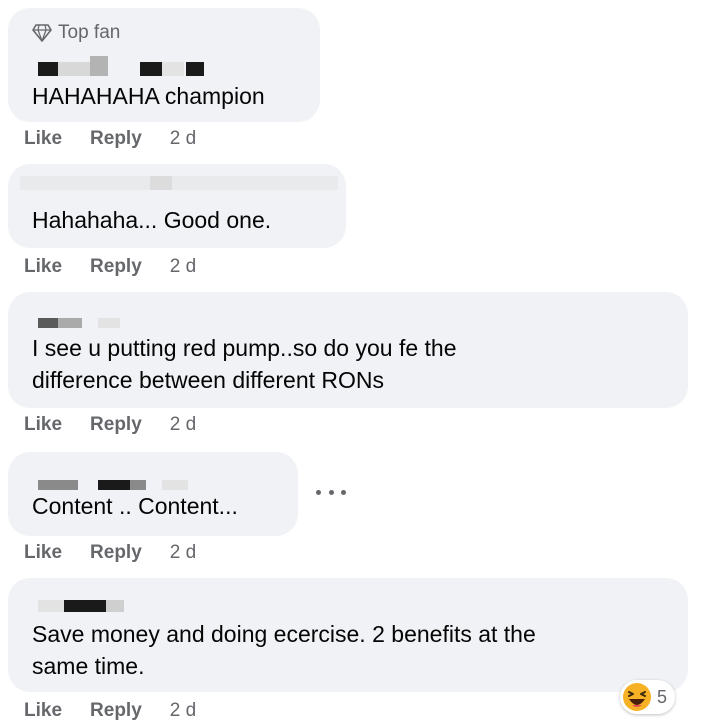 The width and height of the screenshot is (708, 722). I want to click on top-fan-badge: Top fan, so click(76, 33).